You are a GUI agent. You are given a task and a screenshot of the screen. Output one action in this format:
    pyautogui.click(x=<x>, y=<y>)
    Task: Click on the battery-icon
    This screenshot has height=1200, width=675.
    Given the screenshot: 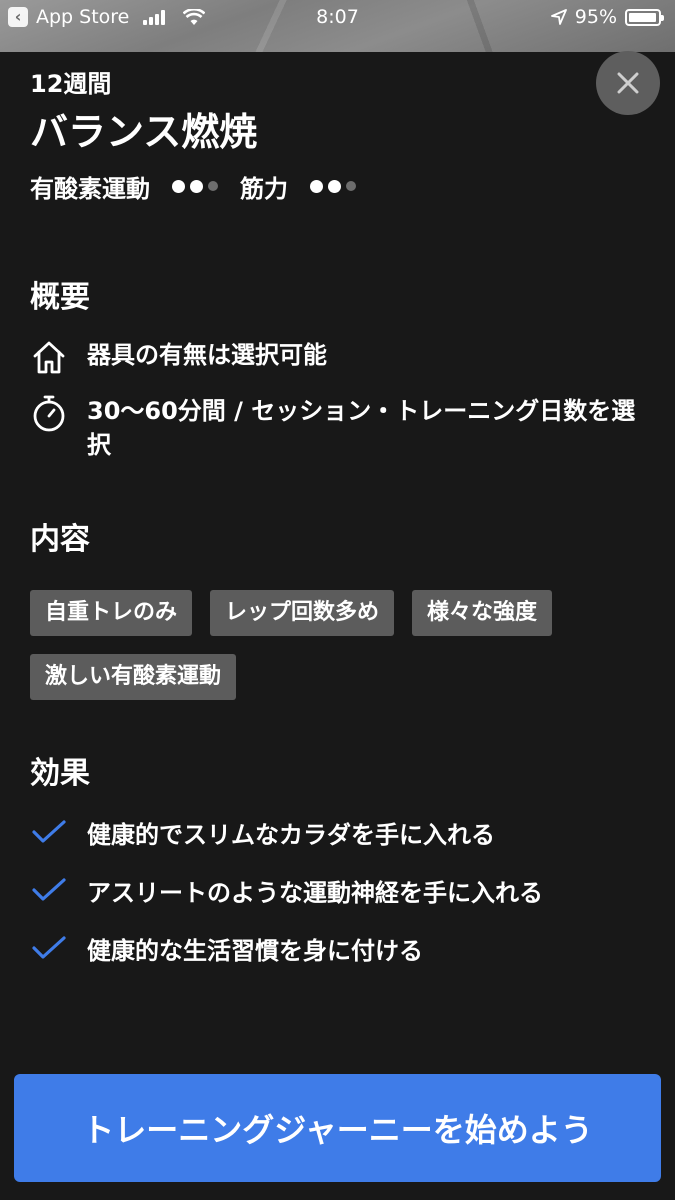 What is the action you would take?
    pyautogui.click(x=644, y=17)
    